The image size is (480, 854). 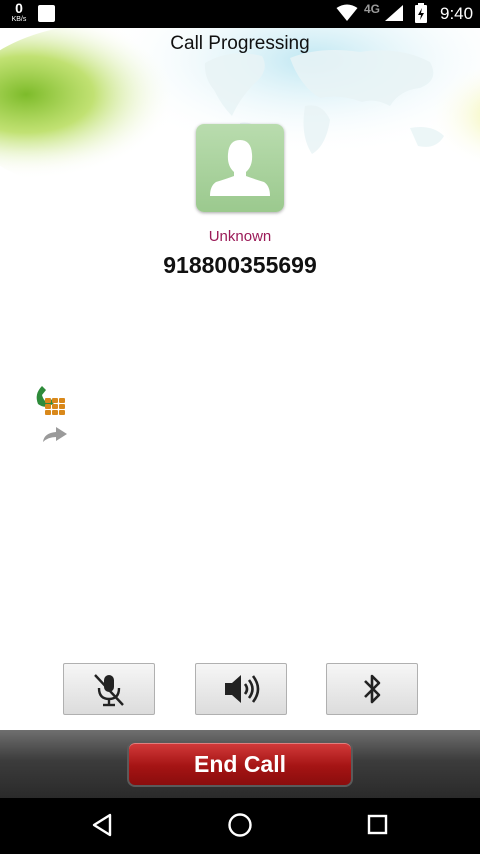 I want to click on signal-icon, so click(x=394, y=13).